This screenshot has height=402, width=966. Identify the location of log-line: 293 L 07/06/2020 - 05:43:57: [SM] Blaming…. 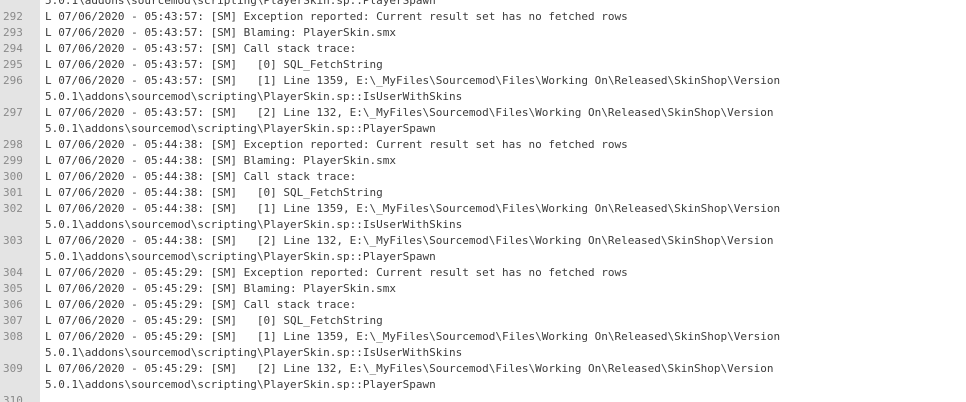
(483, 33).